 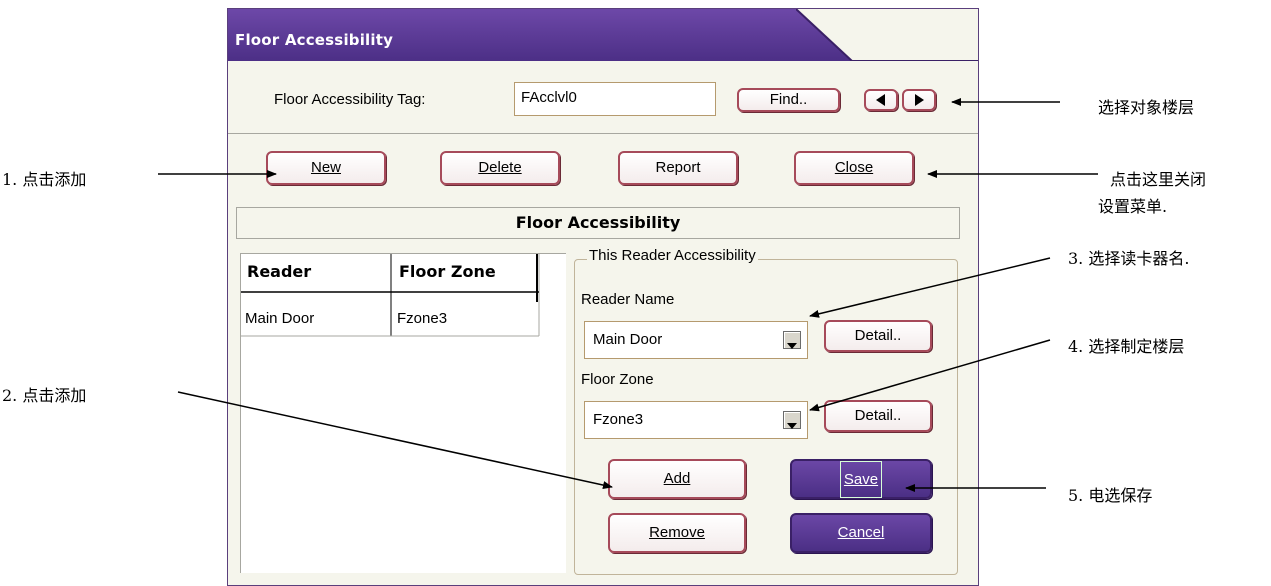 What do you see at coordinates (395, 440) in the screenshot?
I see `arrow-add` at bounding box center [395, 440].